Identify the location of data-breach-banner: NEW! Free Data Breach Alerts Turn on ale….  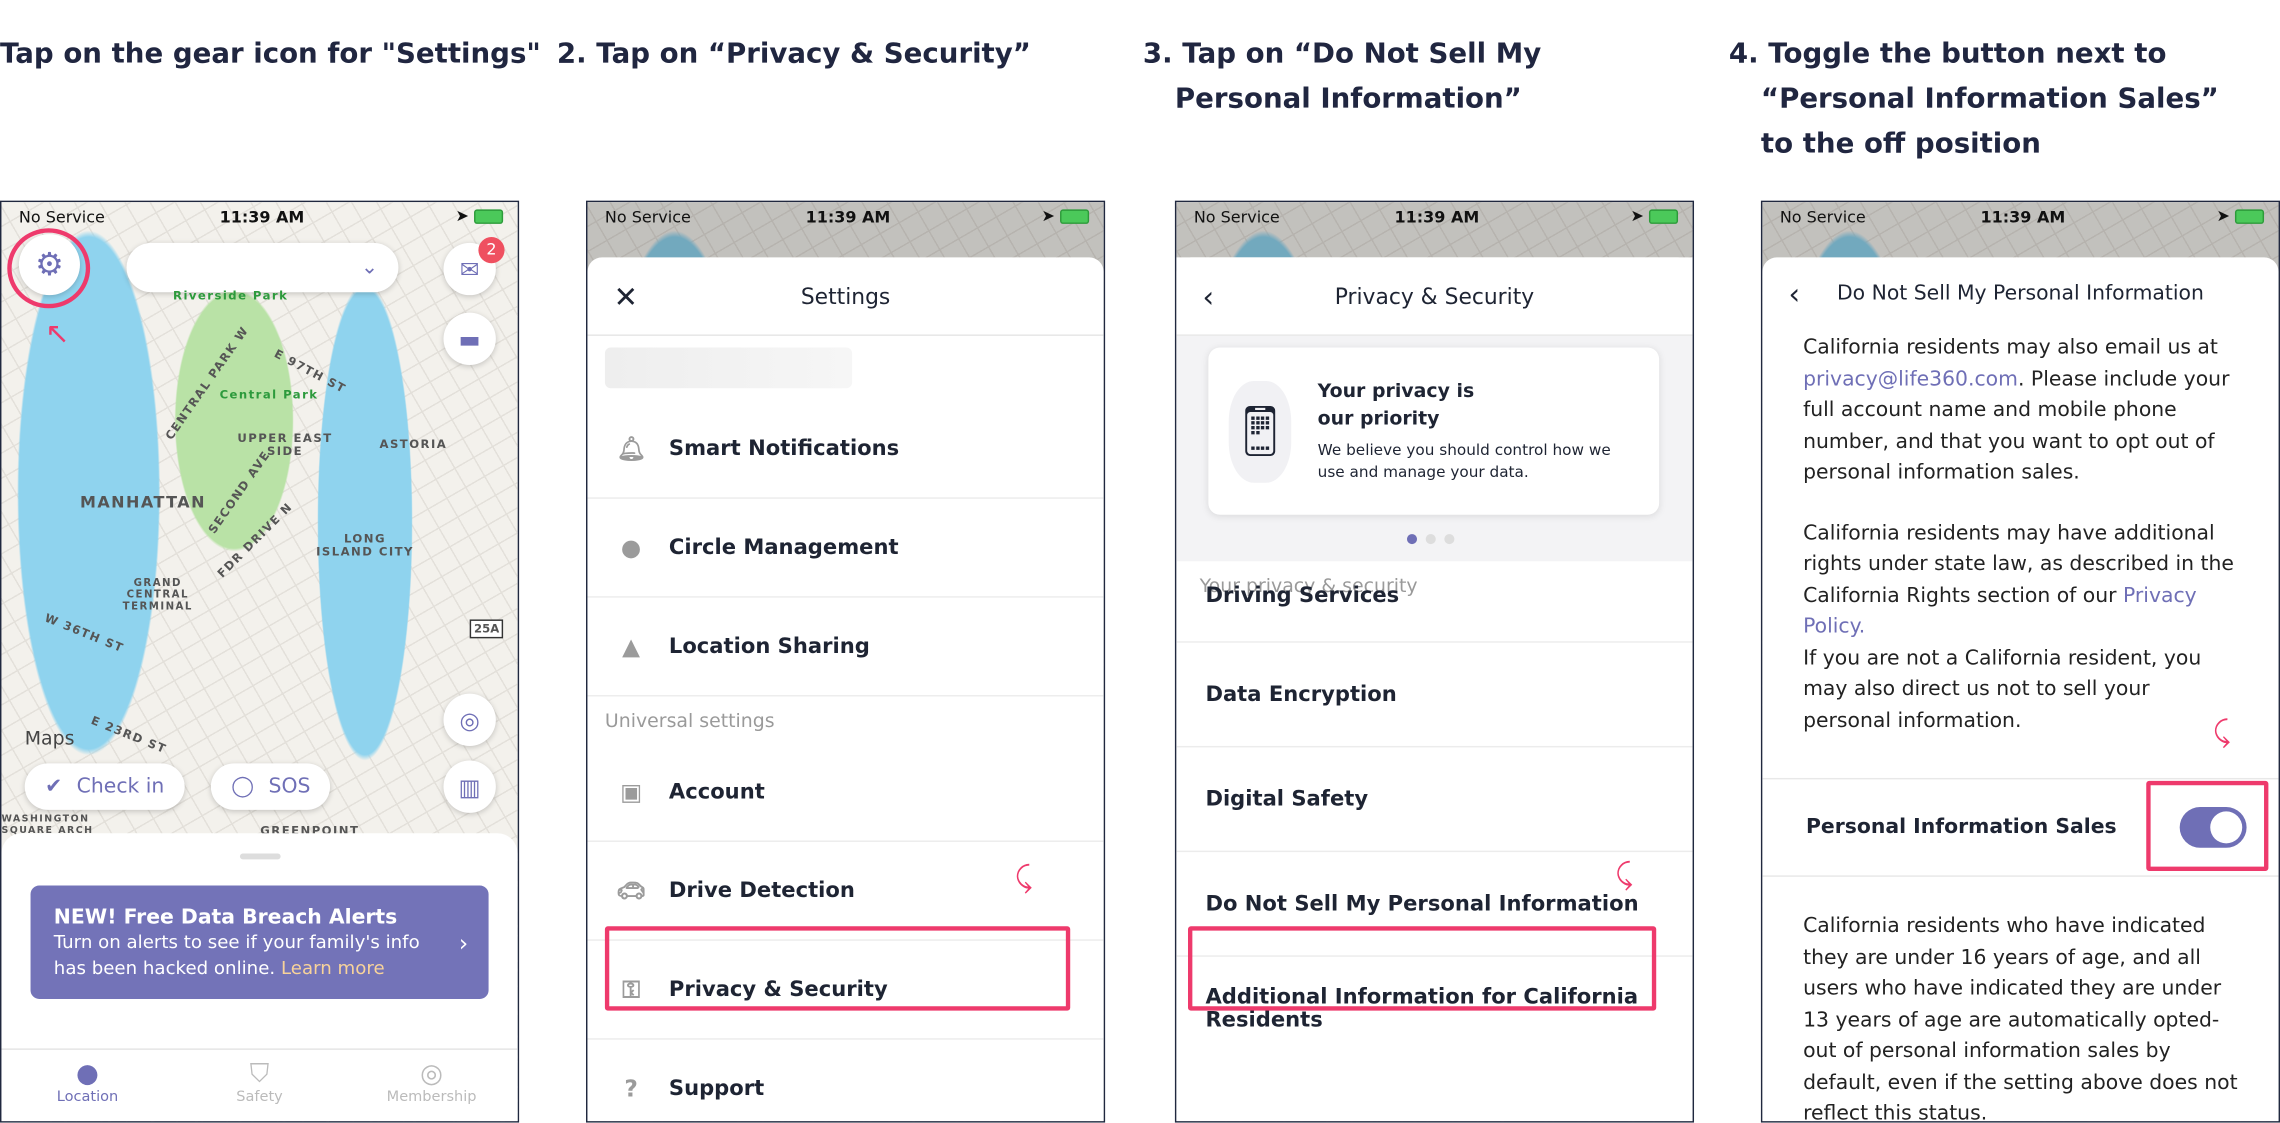
(259, 942).